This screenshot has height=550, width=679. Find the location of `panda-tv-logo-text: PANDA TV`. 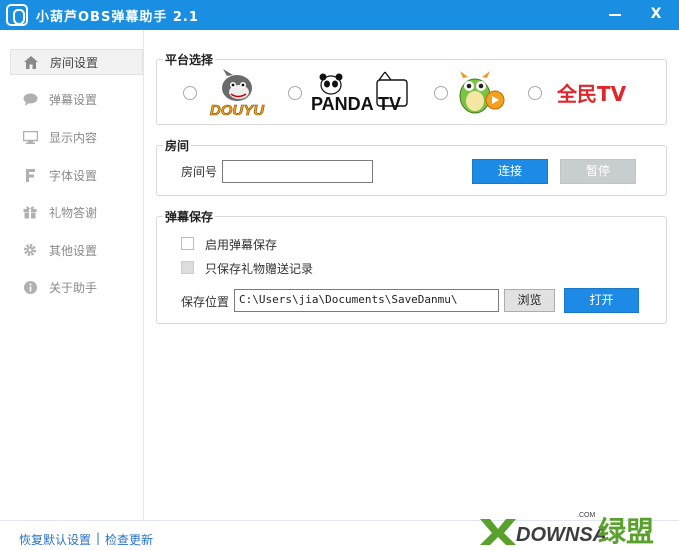

panda-tv-logo-text: PANDA TV is located at coordinates (356, 104).